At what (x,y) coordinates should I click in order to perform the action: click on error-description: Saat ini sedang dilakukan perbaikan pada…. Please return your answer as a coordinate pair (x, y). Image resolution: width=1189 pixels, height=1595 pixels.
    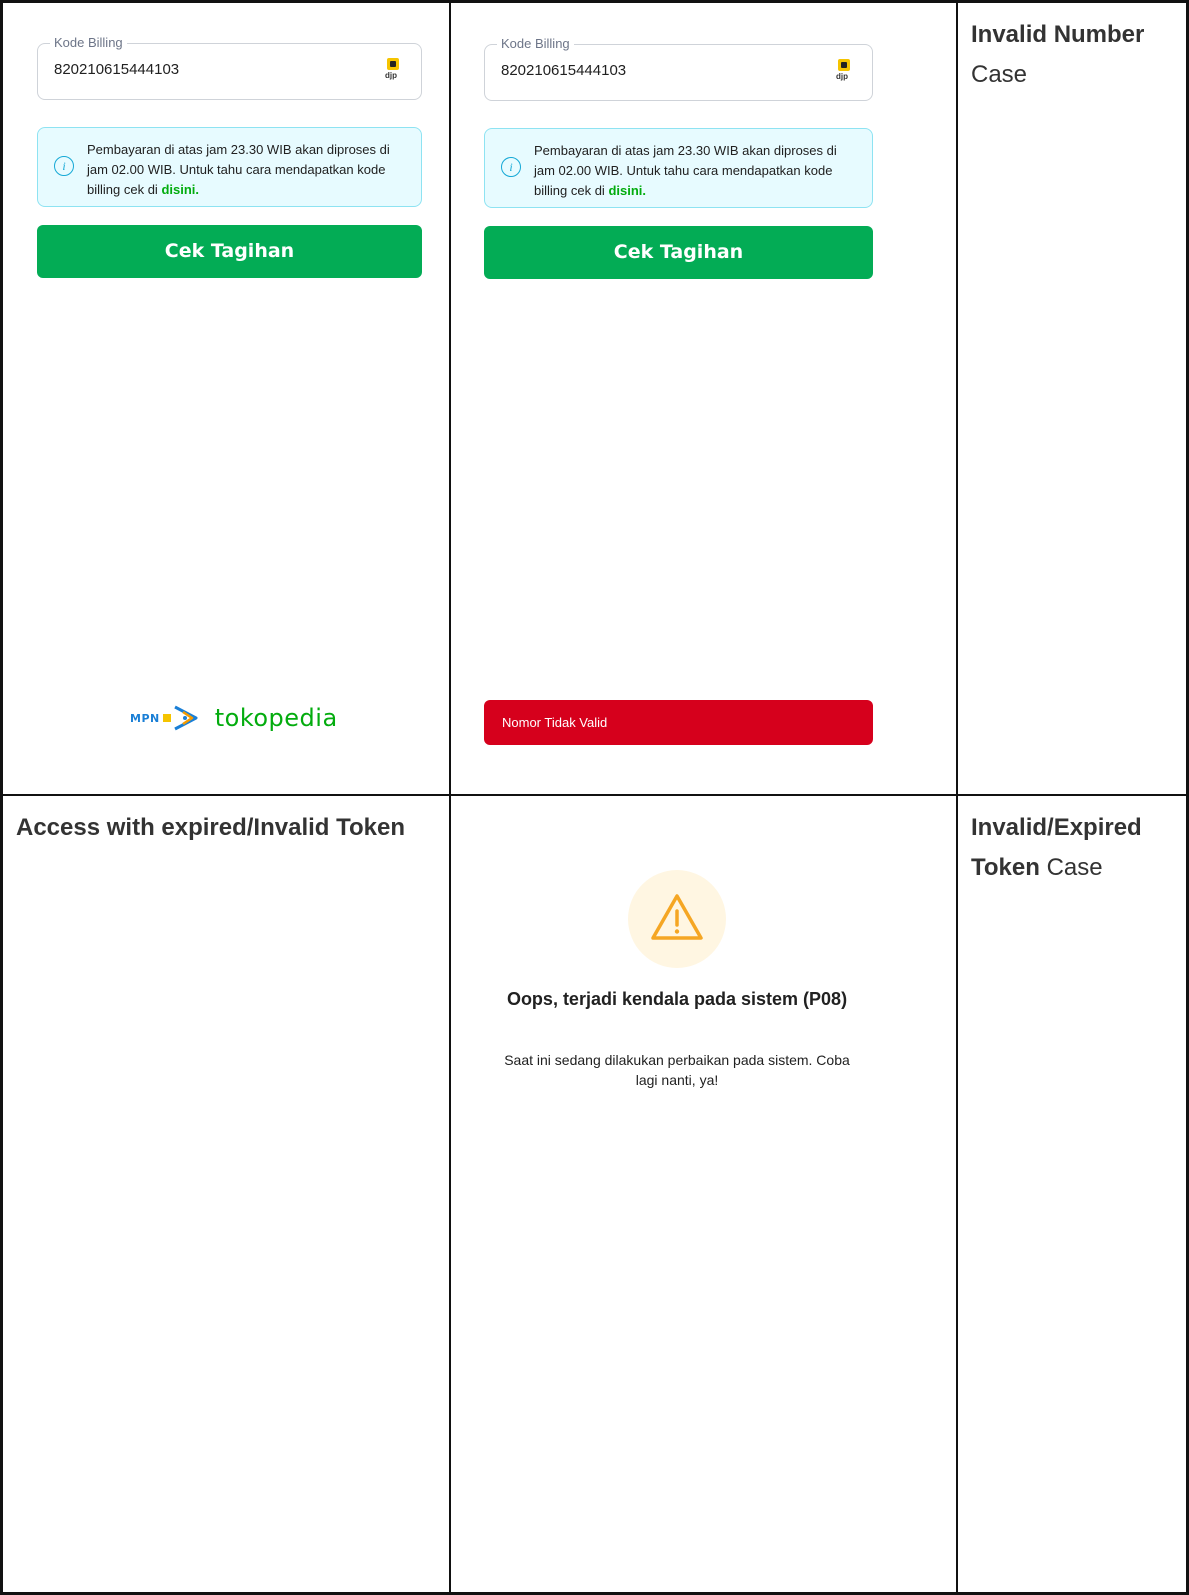
    Looking at the image, I should click on (677, 1070).